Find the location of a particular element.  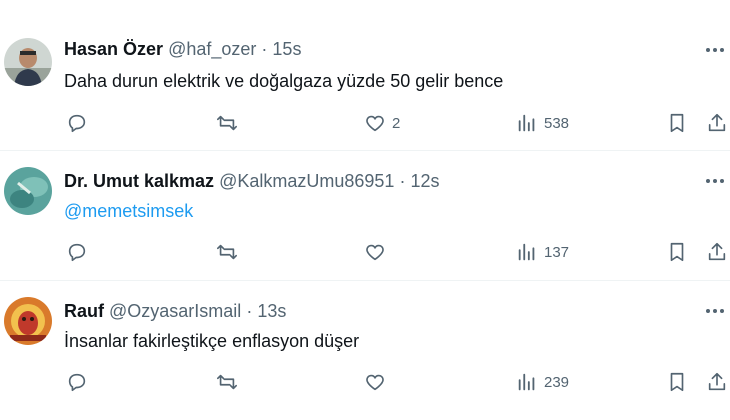

like-count: 2 is located at coordinates (396, 123).